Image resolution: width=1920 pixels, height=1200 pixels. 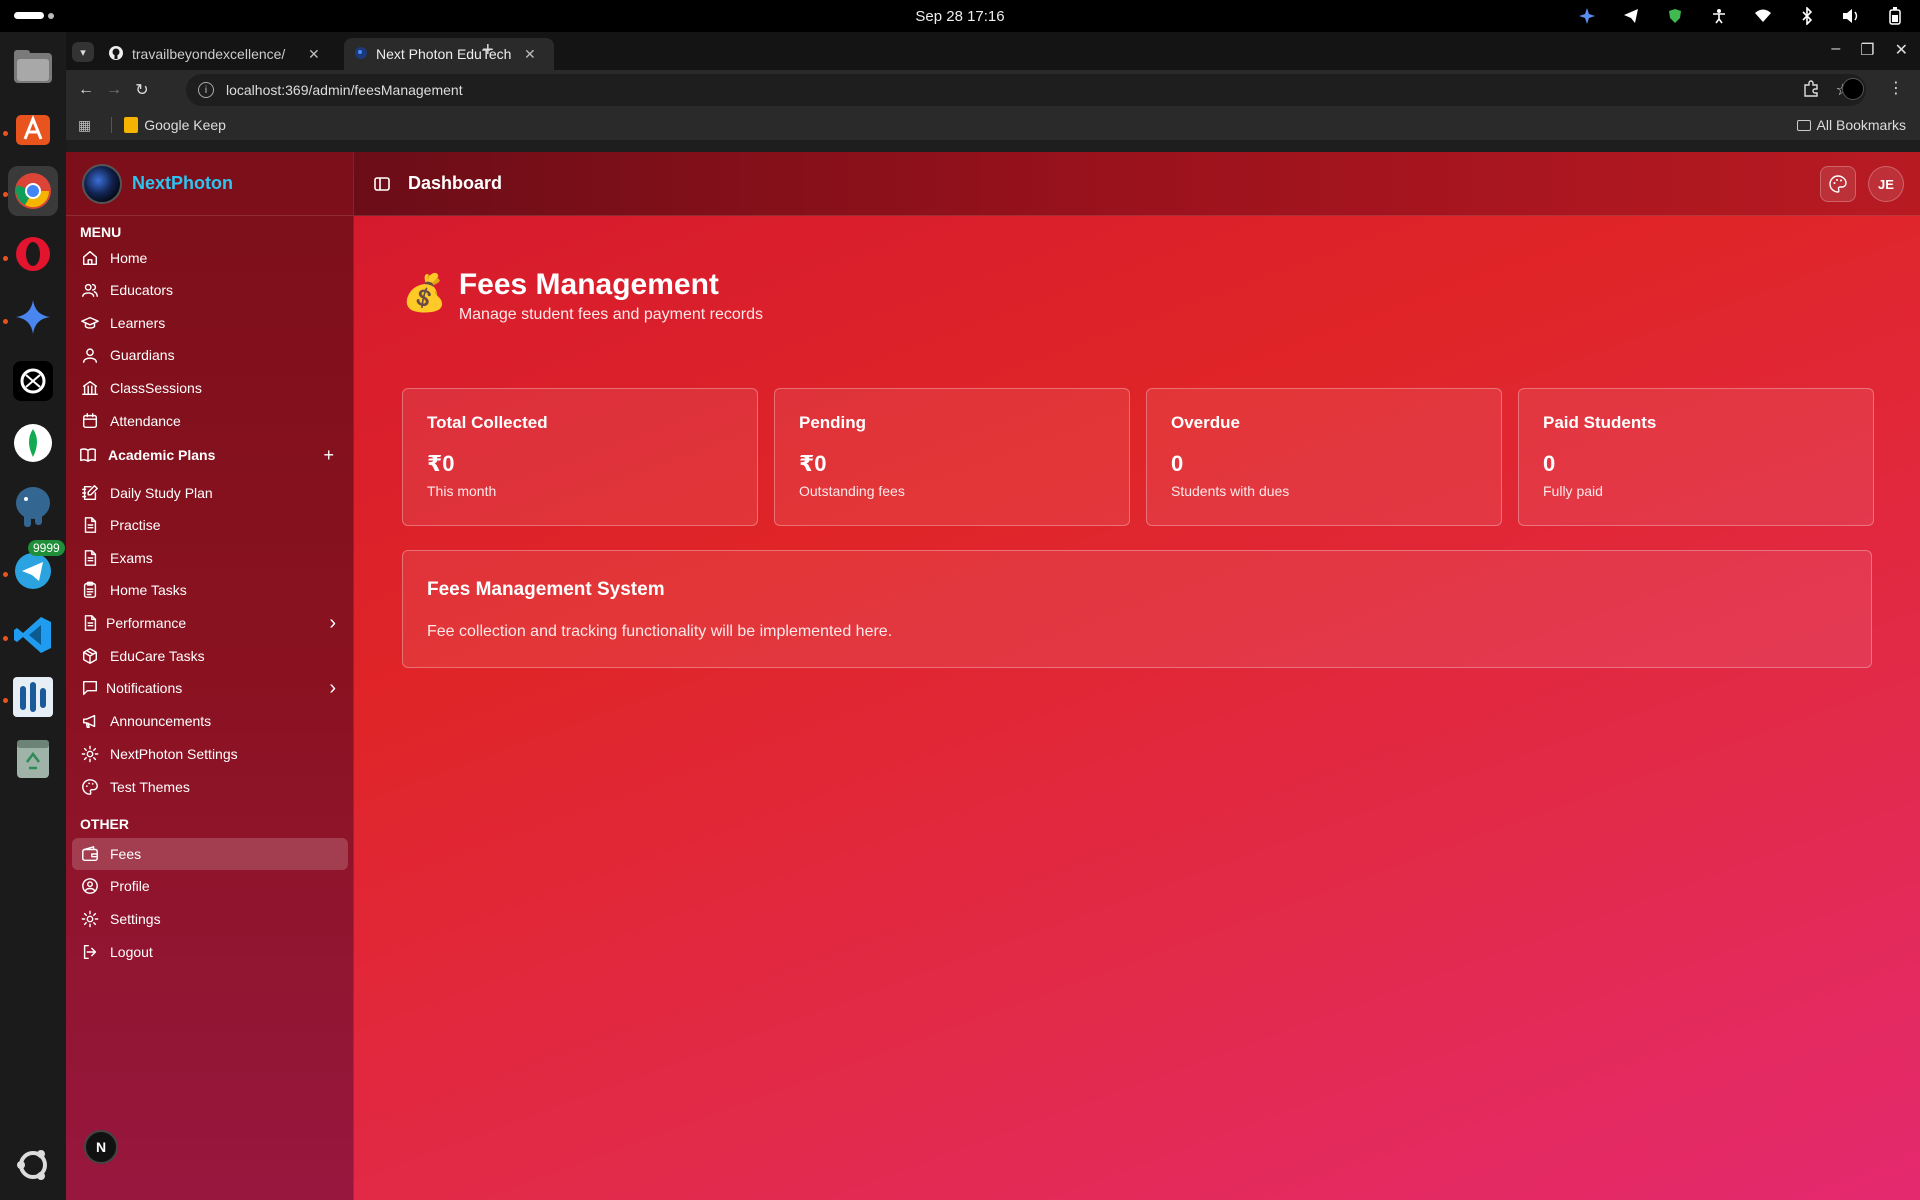 I want to click on money-bag-icon: 💰, so click(x=424, y=292).